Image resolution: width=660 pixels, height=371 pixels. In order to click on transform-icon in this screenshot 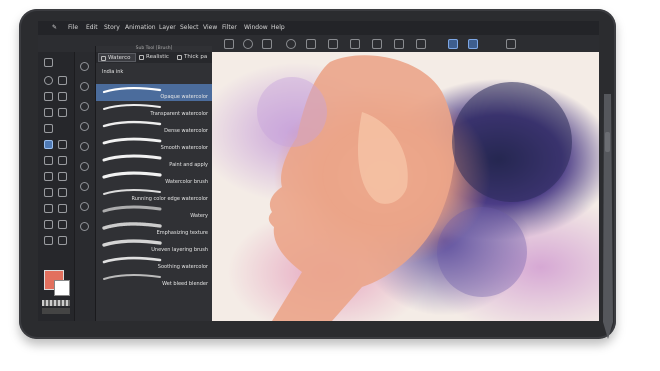, I will do `click(291, 44)`.